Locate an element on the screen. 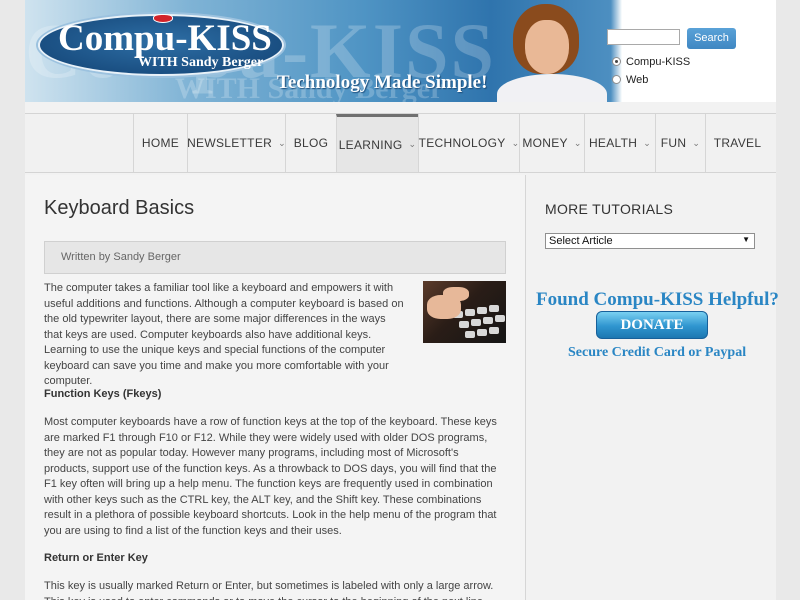 The width and height of the screenshot is (800, 600). radio-compu-kiss-label: Compu-KISS is located at coordinates (658, 62).